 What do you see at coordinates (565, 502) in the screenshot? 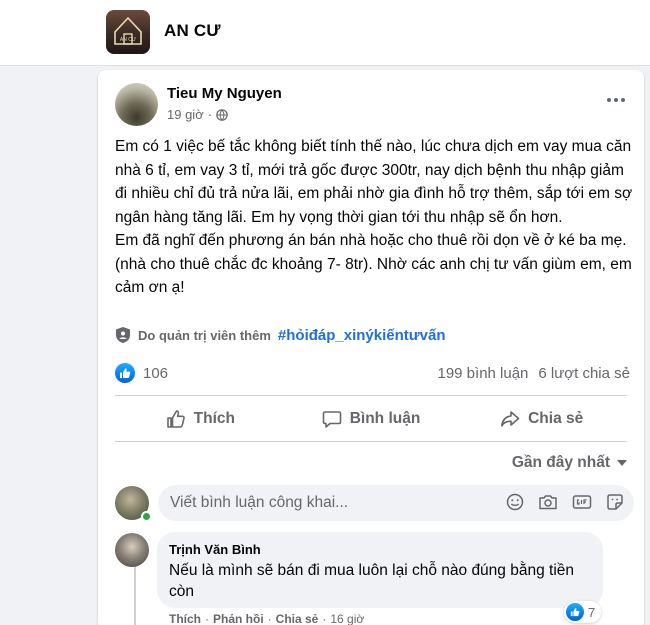
I see `composer-tools` at bounding box center [565, 502].